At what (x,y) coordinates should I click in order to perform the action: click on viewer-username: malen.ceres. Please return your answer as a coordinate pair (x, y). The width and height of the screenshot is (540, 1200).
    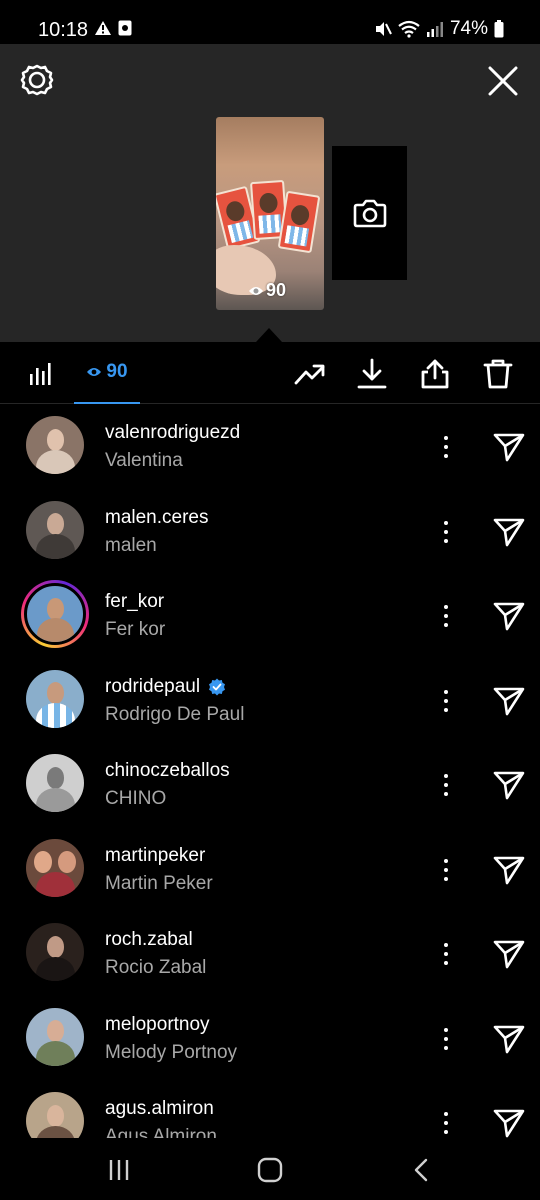
    Looking at the image, I should click on (157, 517).